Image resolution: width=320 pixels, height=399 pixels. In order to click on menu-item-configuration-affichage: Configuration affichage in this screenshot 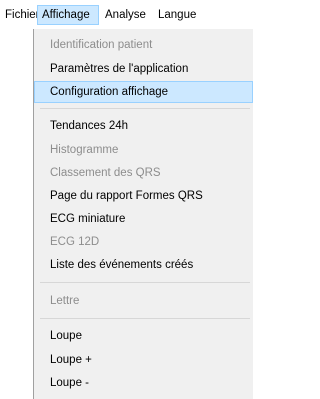, I will do `click(143, 92)`.